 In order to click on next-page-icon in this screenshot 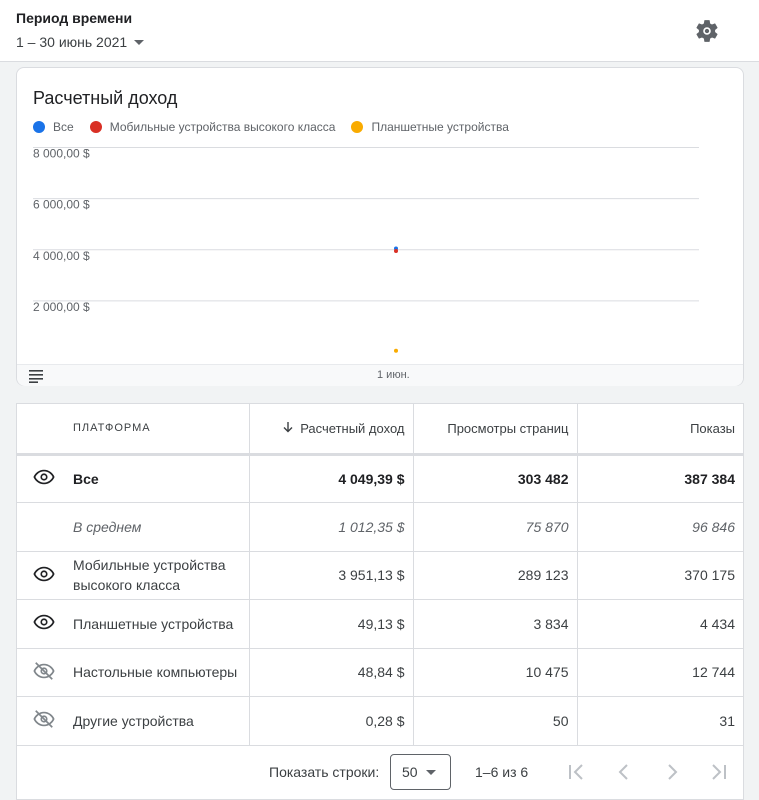, I will do `click(672, 772)`.